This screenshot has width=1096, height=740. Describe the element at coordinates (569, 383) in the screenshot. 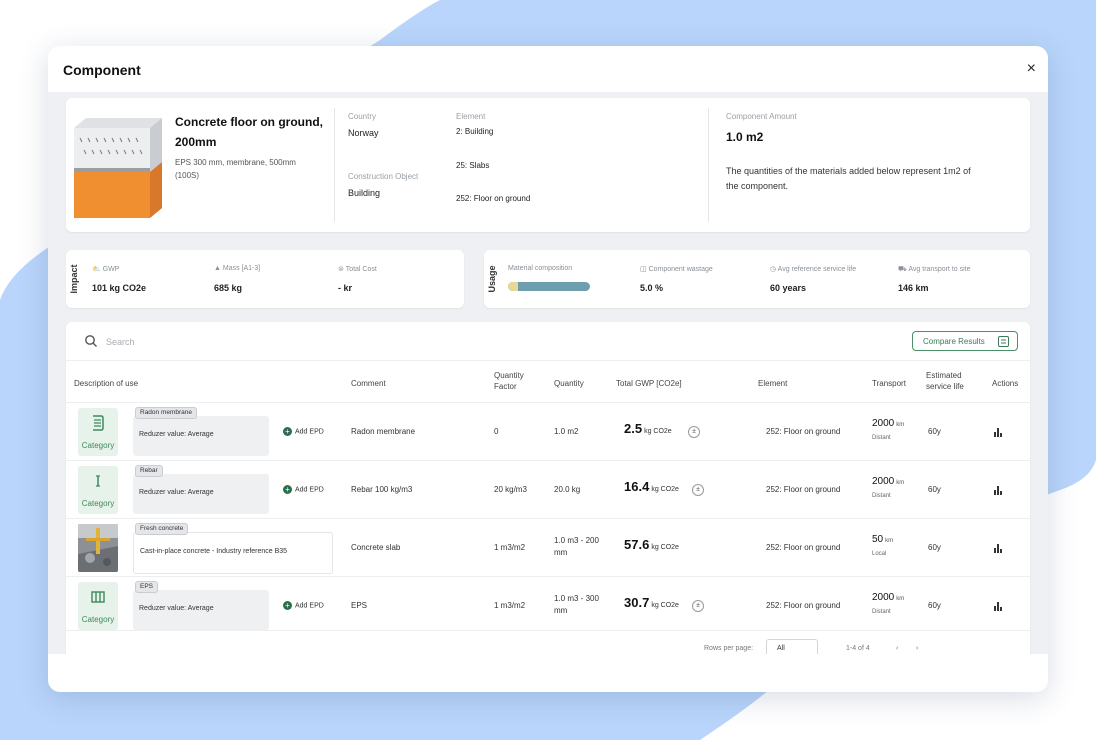

I see `header-quantity: Quantity` at that location.